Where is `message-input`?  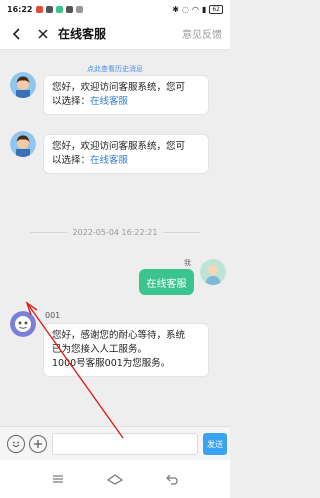
message-input is located at coordinates (125, 444).